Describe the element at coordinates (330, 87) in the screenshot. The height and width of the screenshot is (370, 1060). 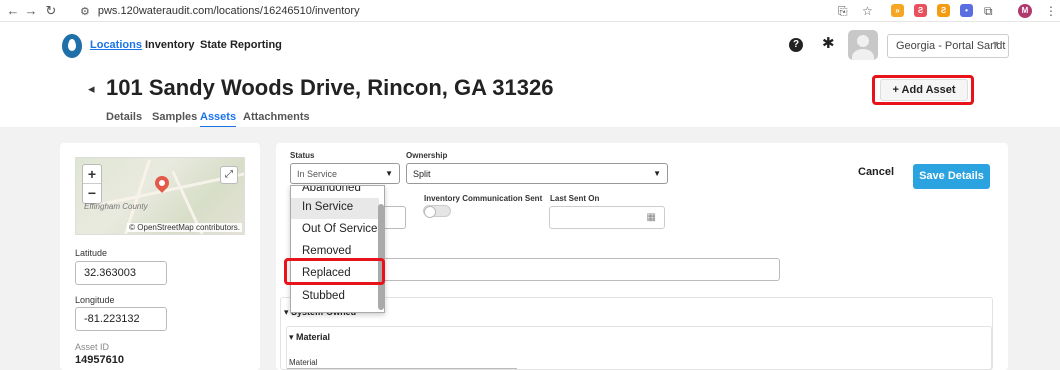
I see `page-title: 101 Sandy Woods Drive, Rincon, GA 31326` at that location.